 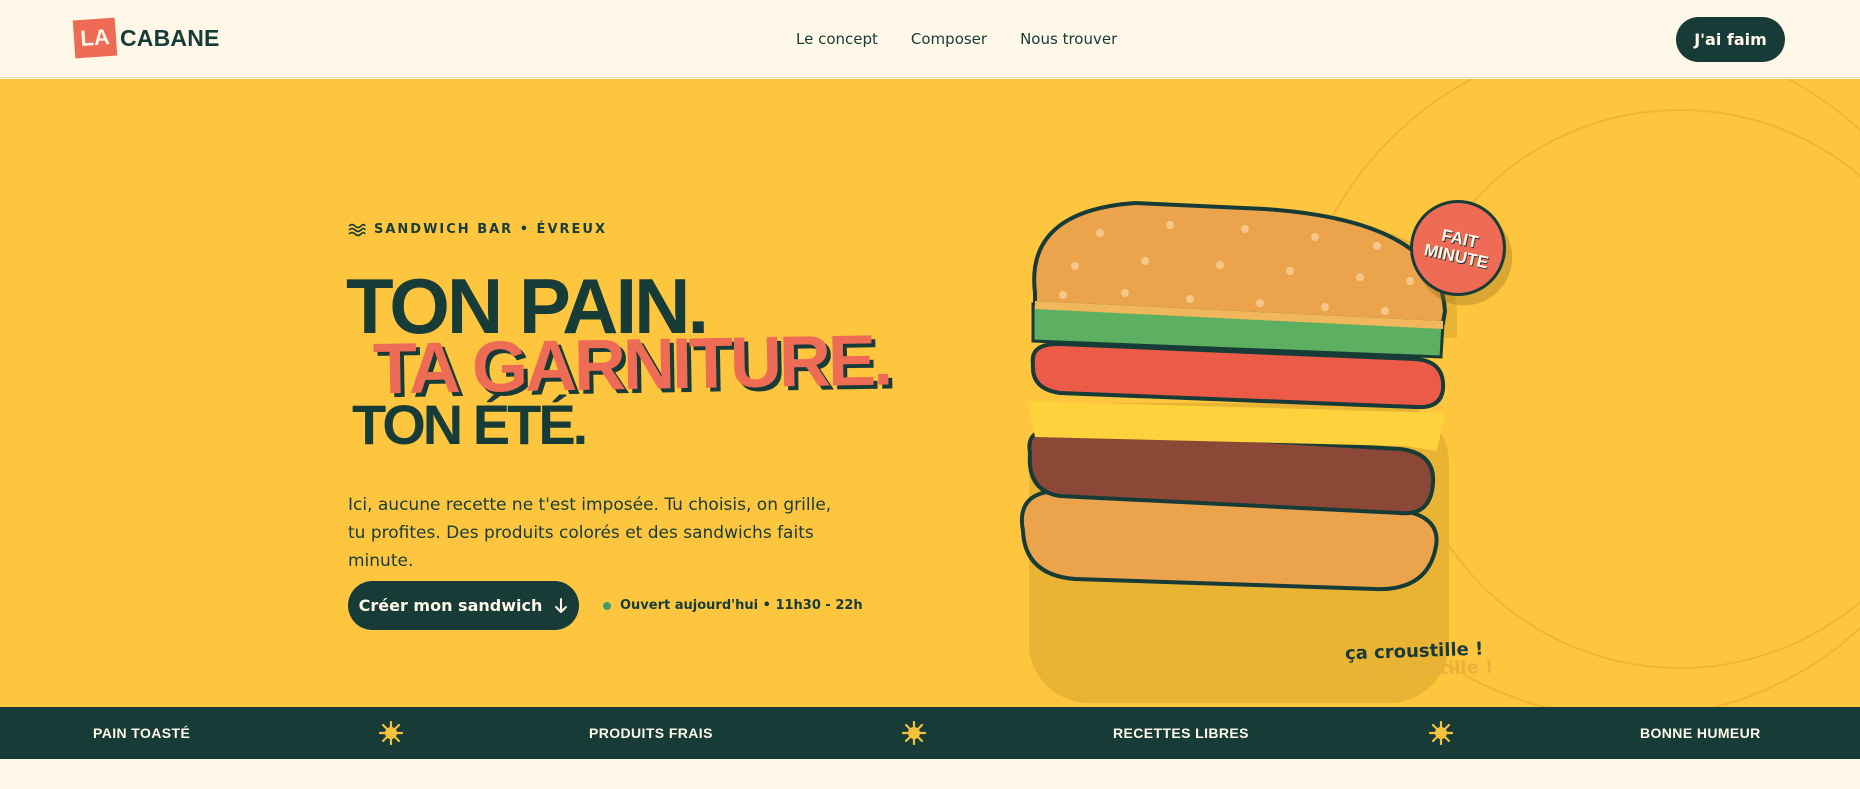 I want to click on opening-status: Ouvert aujourd'hui • 11h30 - 22h, so click(x=733, y=605).